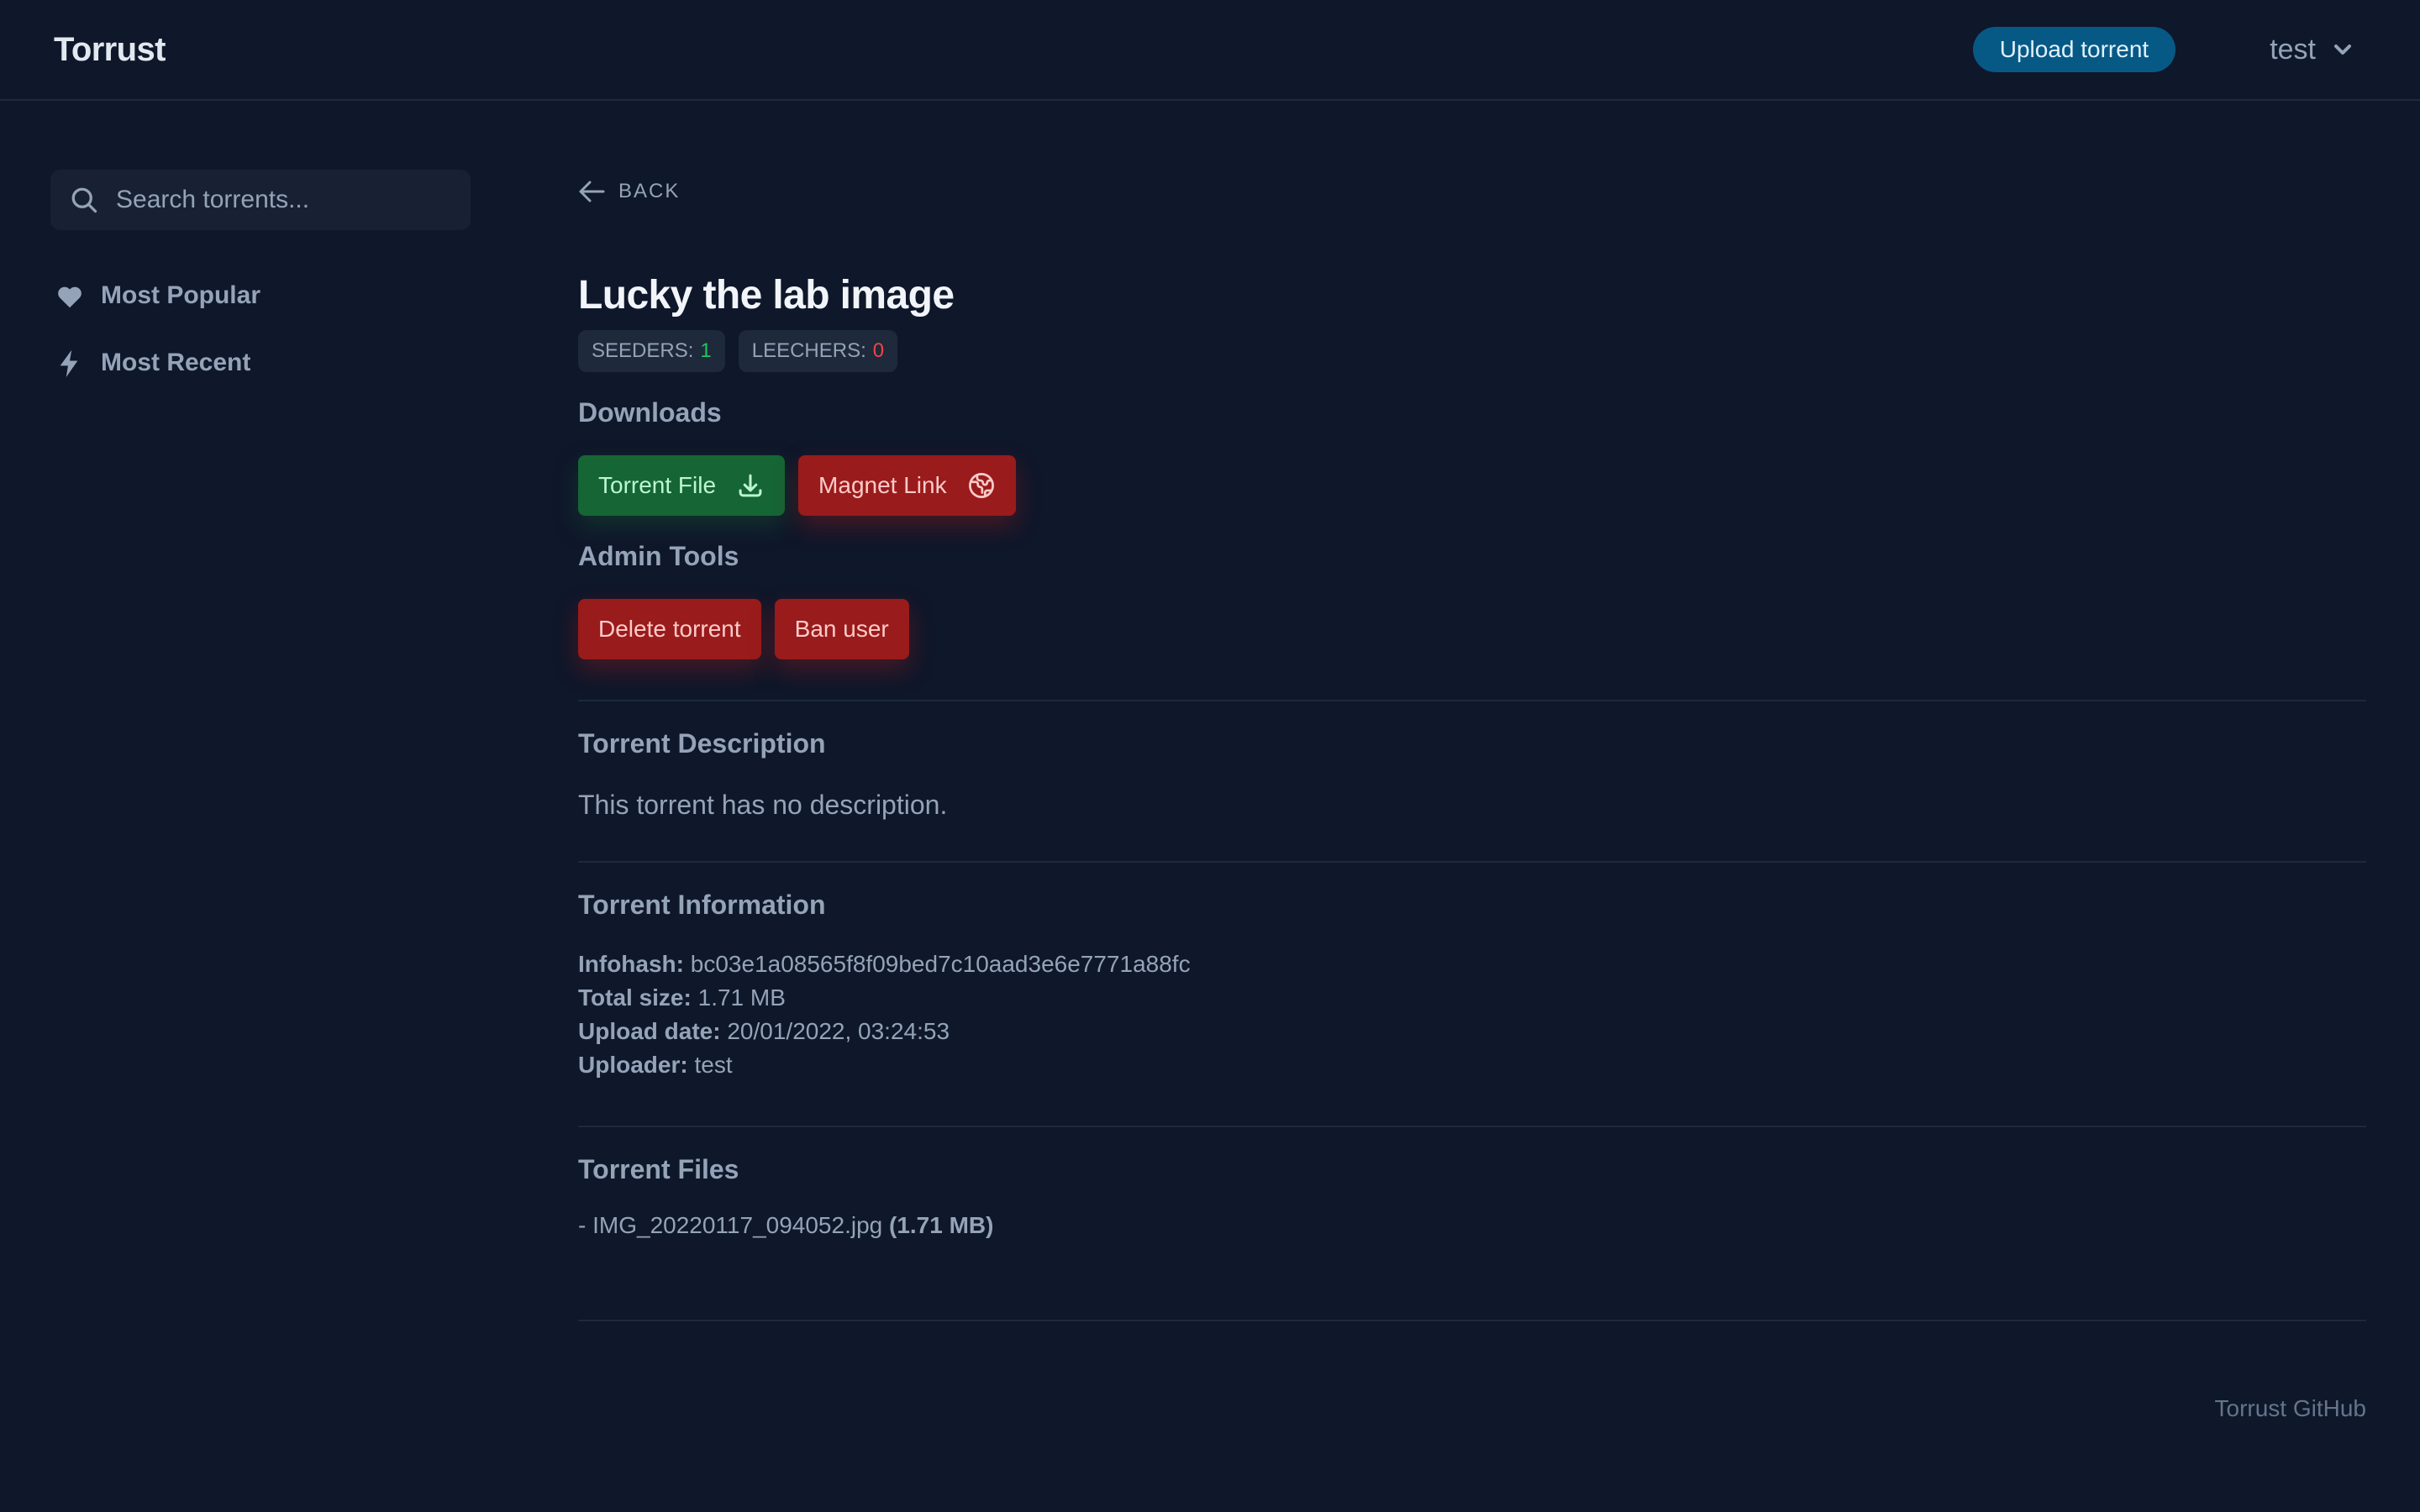 The image size is (2420, 1512). I want to click on description-text: This torrent has no description., so click(763, 805).